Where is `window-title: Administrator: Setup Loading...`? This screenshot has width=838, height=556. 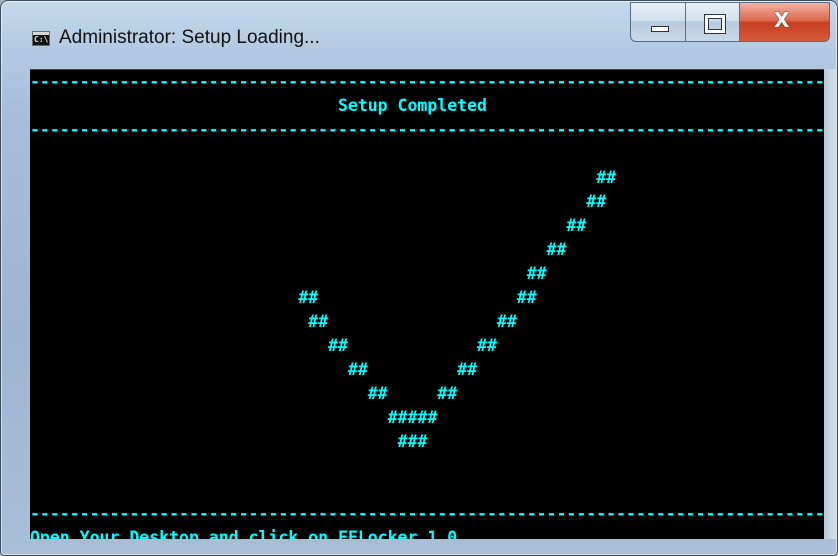
window-title: Administrator: Setup Loading... is located at coordinates (189, 37).